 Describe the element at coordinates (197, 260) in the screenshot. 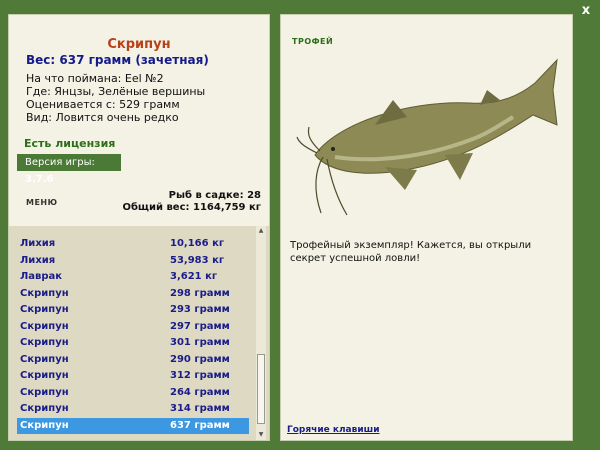

I see `catch-fish-weight: 53,983 кг` at that location.